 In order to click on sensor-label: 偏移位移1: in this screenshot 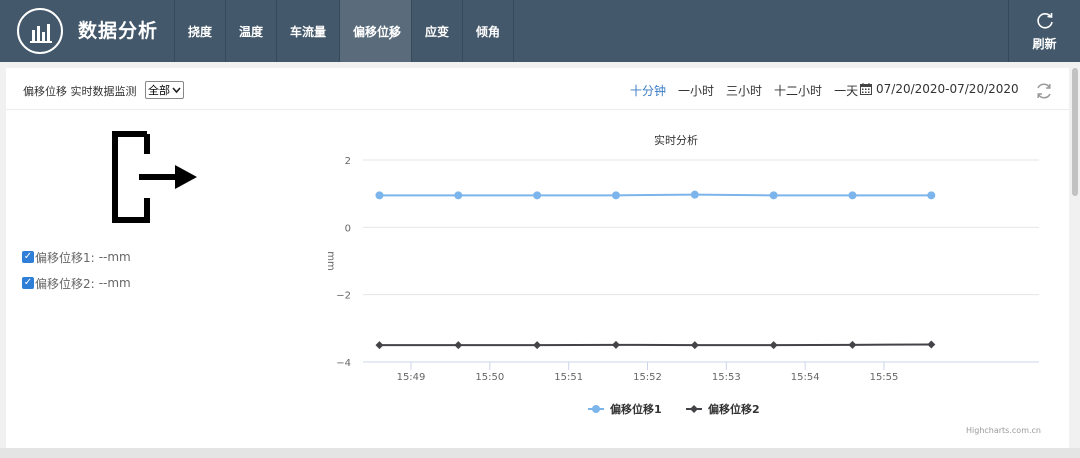, I will do `click(65, 257)`.